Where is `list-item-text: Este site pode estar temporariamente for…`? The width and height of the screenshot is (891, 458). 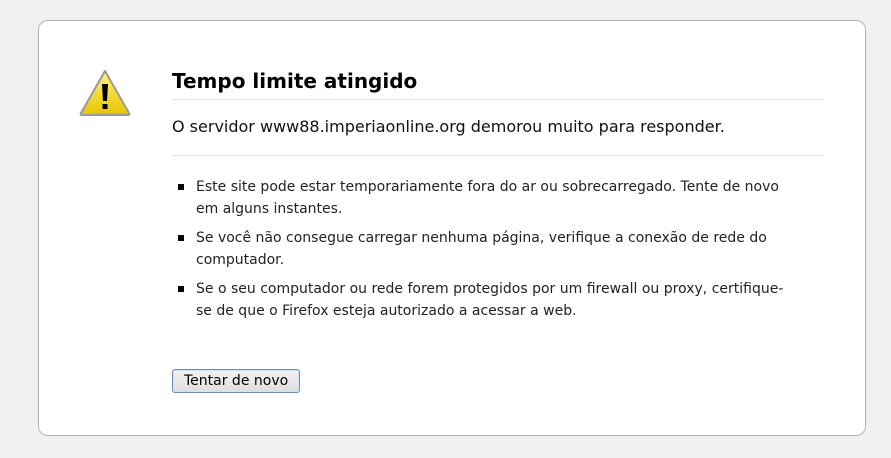 list-item-text: Este site pode estar temporariamente for… is located at coordinates (487, 198).